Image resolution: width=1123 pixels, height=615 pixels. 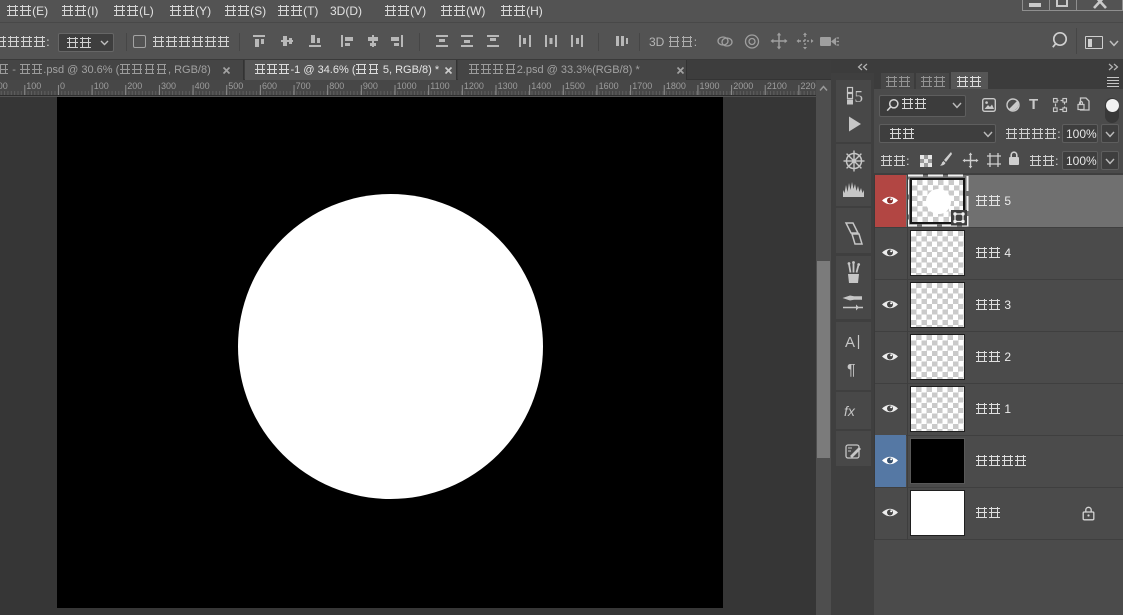 What do you see at coordinates (859, 96) in the screenshot?
I see `svg-text: 5` at bounding box center [859, 96].